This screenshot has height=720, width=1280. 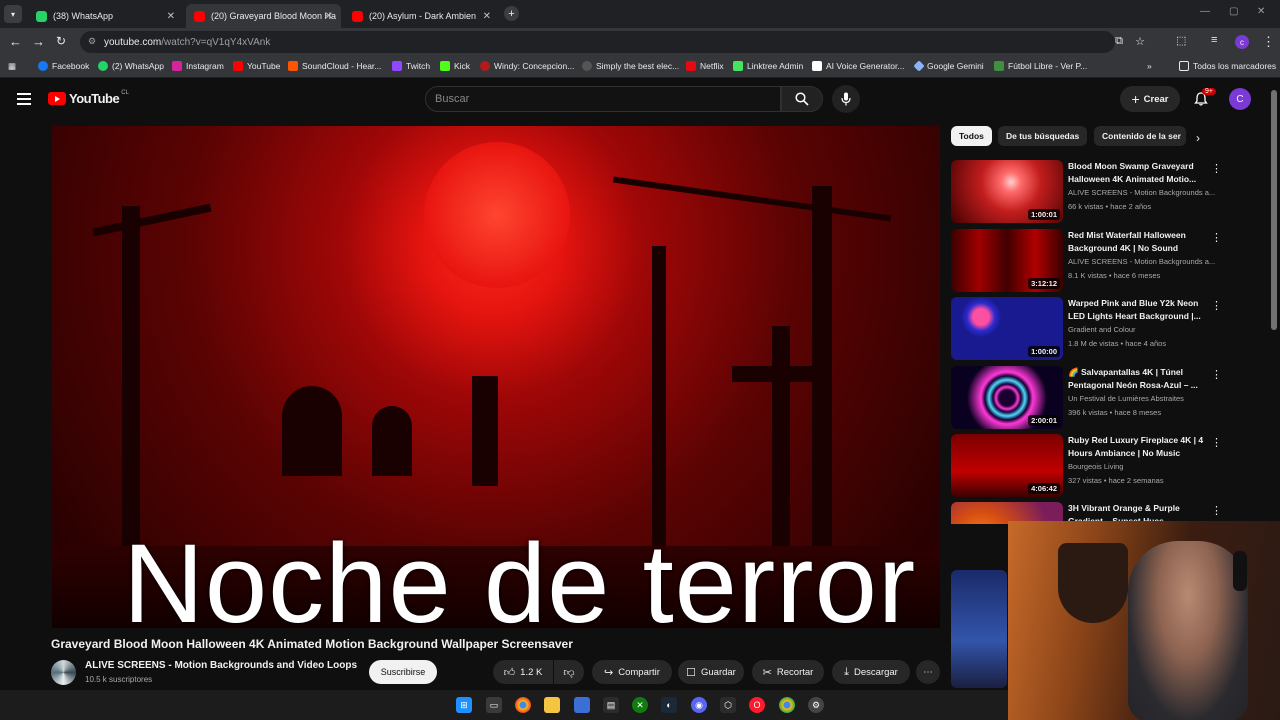 What do you see at coordinates (12, 66) in the screenshot?
I see `apps-icon: ▦` at bounding box center [12, 66].